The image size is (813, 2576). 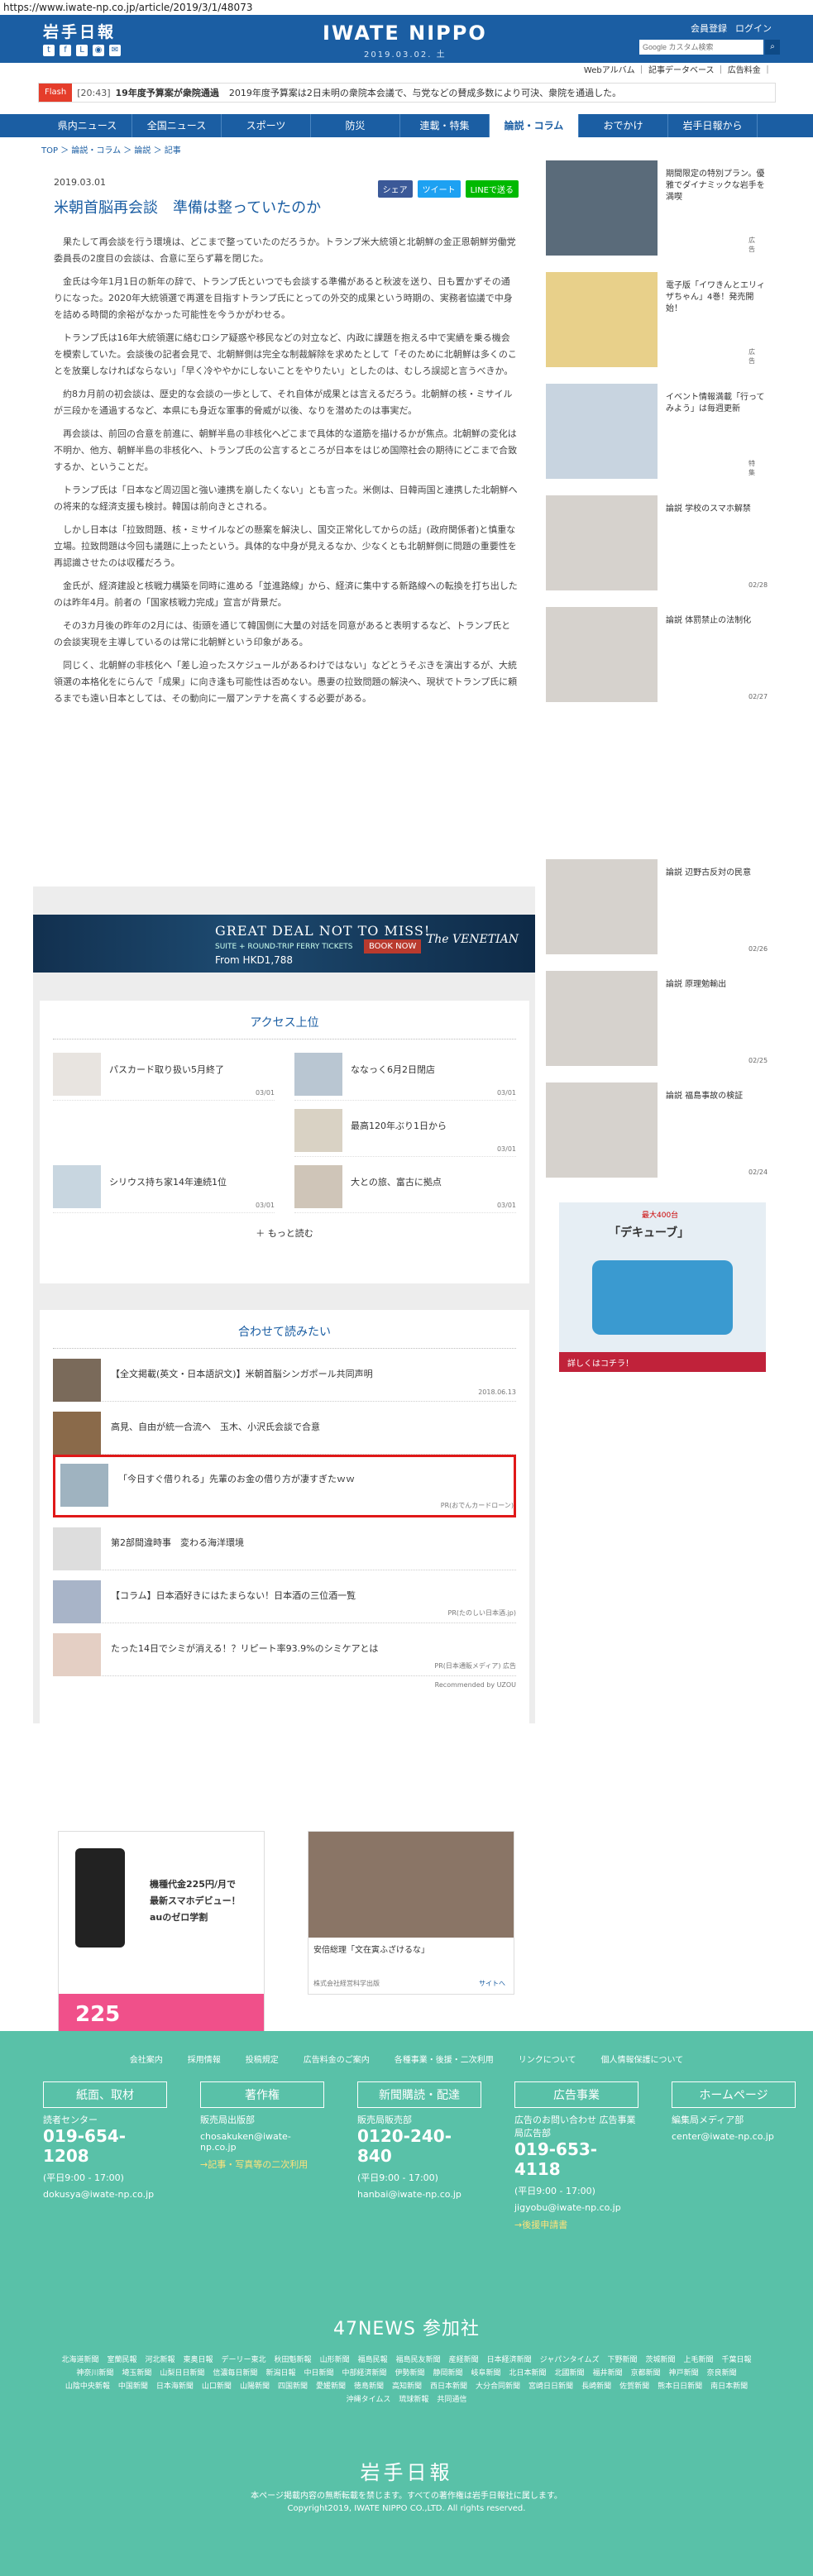 What do you see at coordinates (657, 547) in the screenshot?
I see `sidebar-item: 論説 学校のスマホ解禁 02/28` at bounding box center [657, 547].